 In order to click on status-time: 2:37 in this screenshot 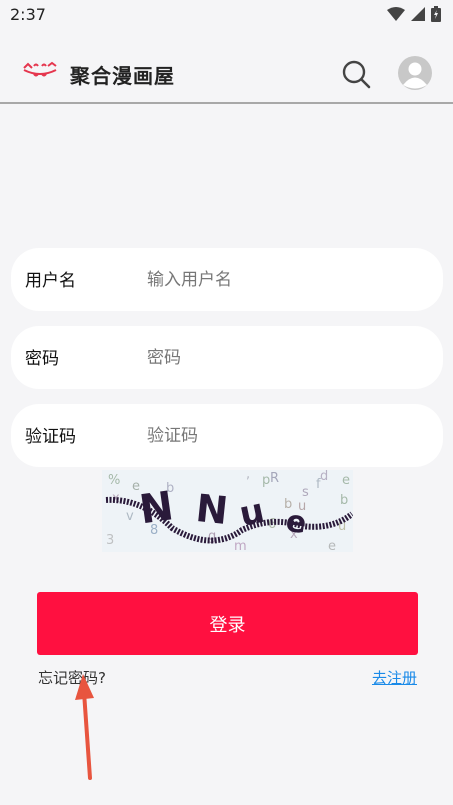, I will do `click(28, 14)`.